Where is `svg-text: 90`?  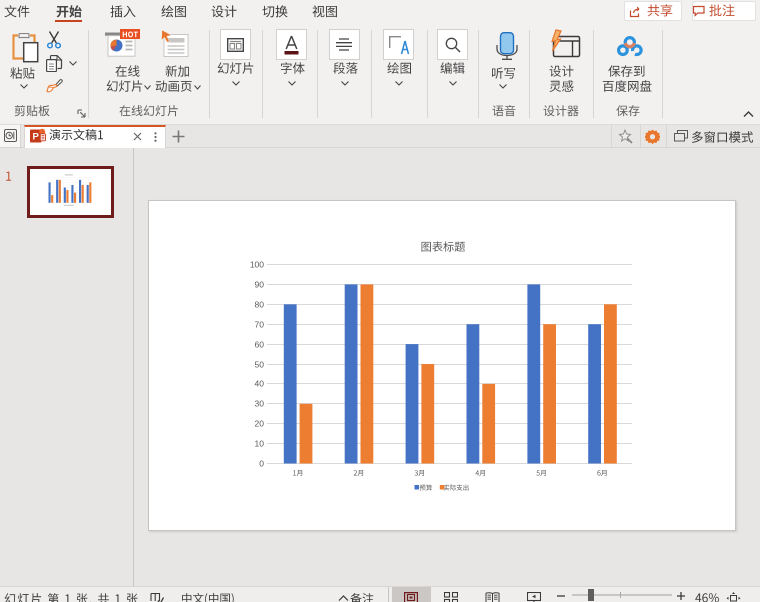 svg-text: 90 is located at coordinates (260, 285).